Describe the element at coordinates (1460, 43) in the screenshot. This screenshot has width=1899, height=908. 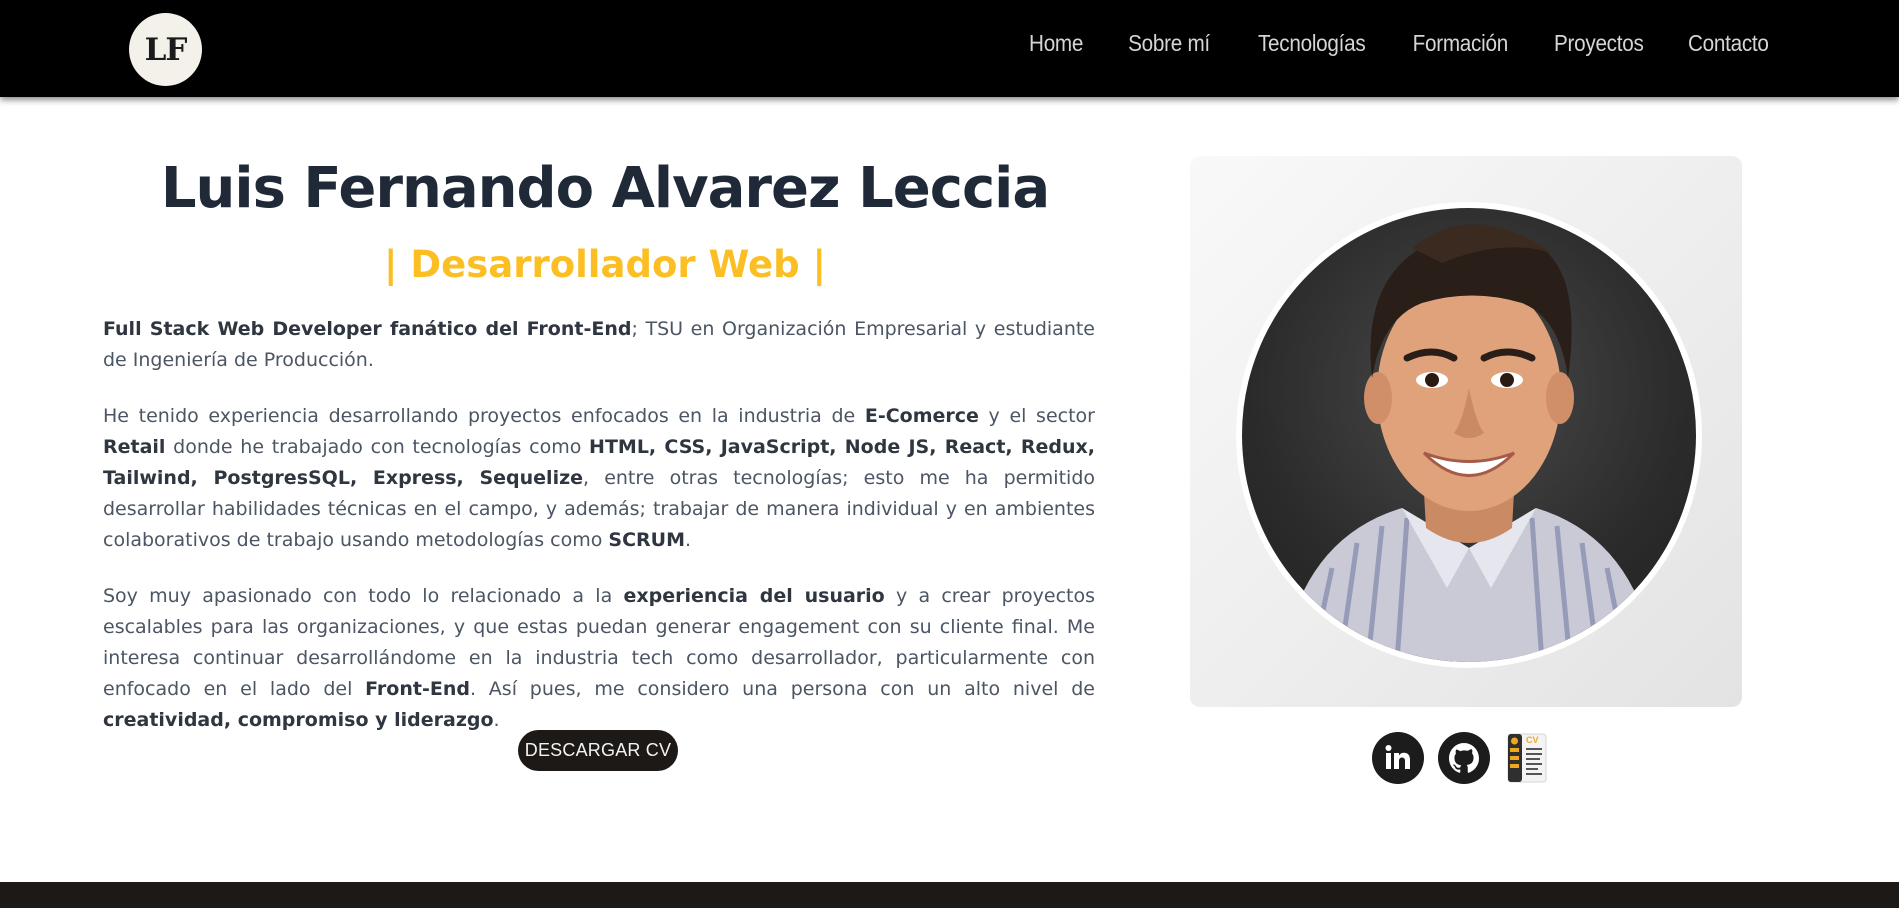
I see `nav-link-formacion: Formación` at that location.